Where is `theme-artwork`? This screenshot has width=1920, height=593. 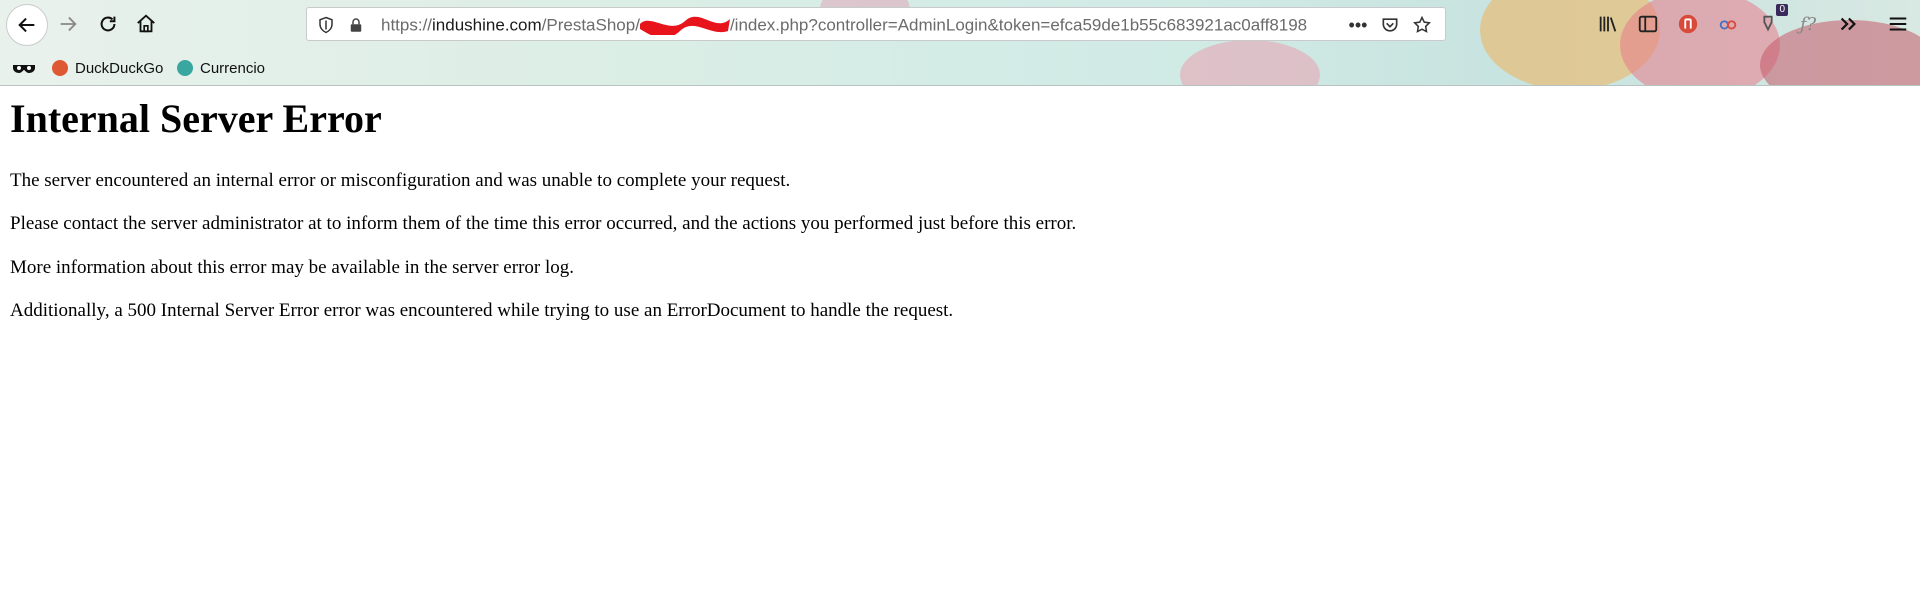
theme-artwork is located at coordinates (1250, 62).